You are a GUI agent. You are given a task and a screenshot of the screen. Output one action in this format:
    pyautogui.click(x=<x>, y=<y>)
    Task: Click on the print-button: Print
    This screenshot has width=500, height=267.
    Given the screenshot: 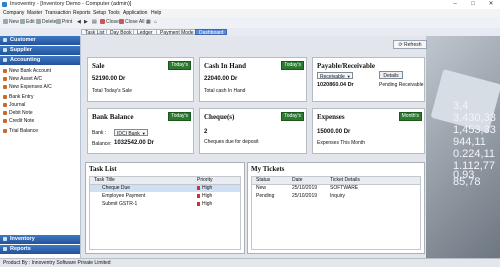 What is the action you would take?
    pyautogui.click(x=64, y=22)
    